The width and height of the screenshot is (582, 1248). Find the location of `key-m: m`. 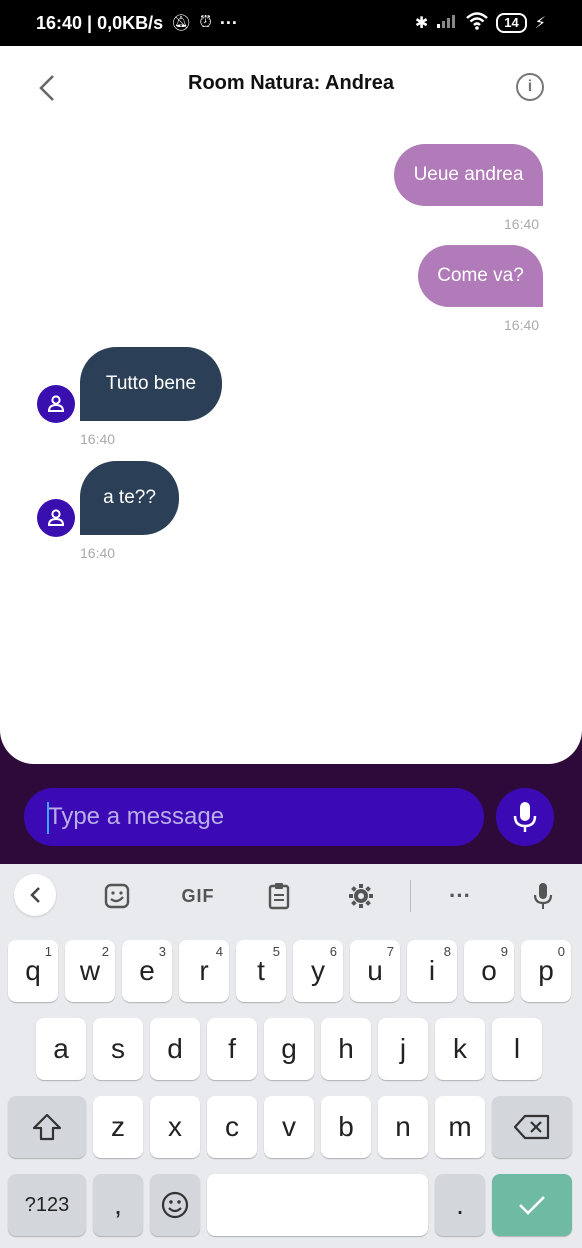

key-m: m is located at coordinates (460, 1127).